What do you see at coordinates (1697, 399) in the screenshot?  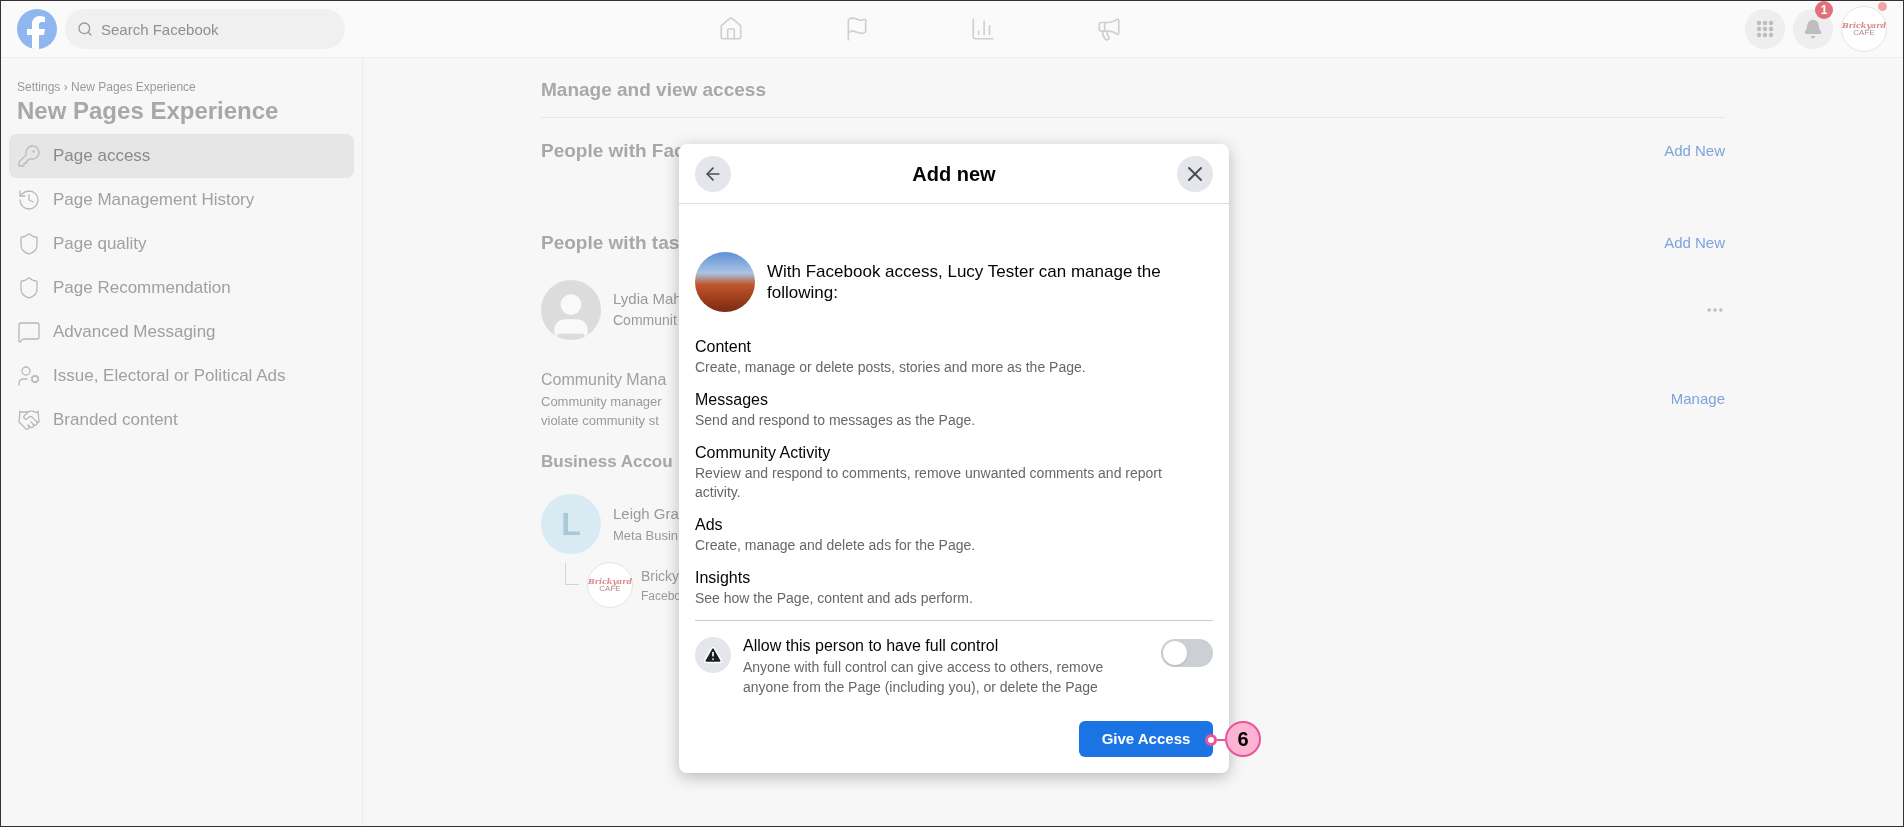 I see `manage-link: Manage` at bounding box center [1697, 399].